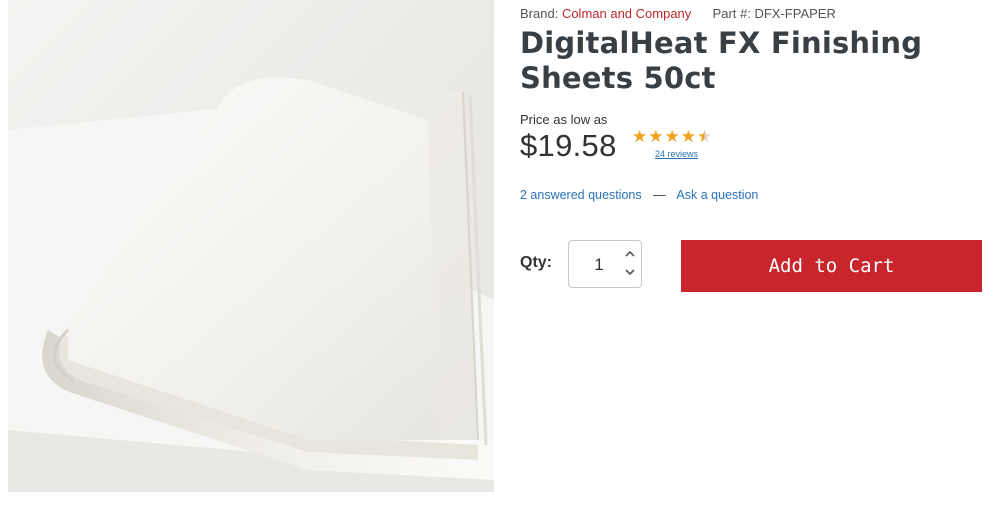 The height and width of the screenshot is (506, 1000). I want to click on product-title: DigitalHeat FX Finishing Sheets 50ct, so click(721, 60).